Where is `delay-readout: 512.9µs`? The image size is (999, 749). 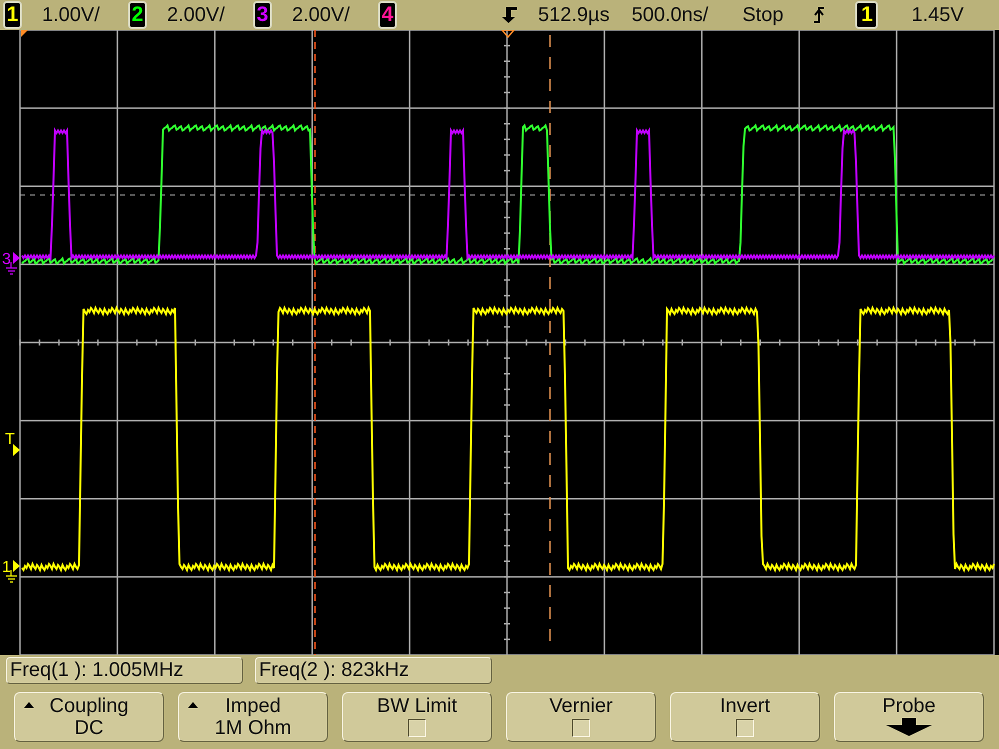
delay-readout: 512.9µs is located at coordinates (574, 15).